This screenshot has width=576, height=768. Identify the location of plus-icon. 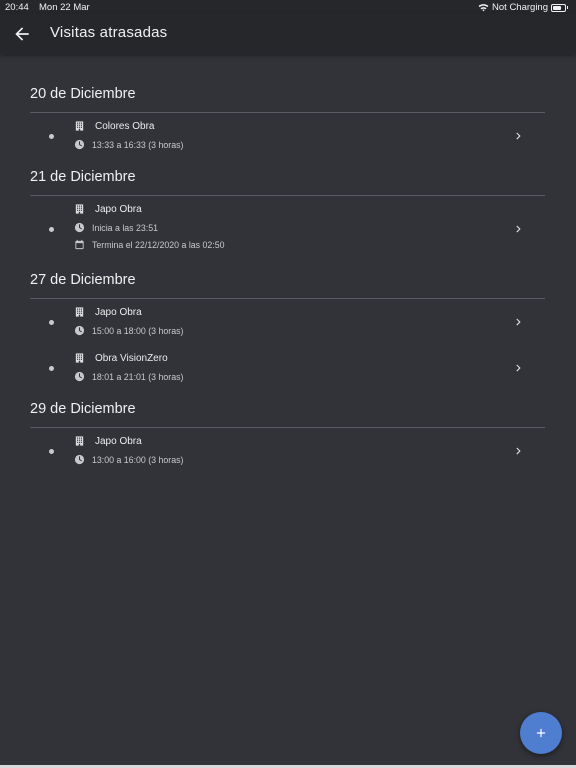
(541, 733).